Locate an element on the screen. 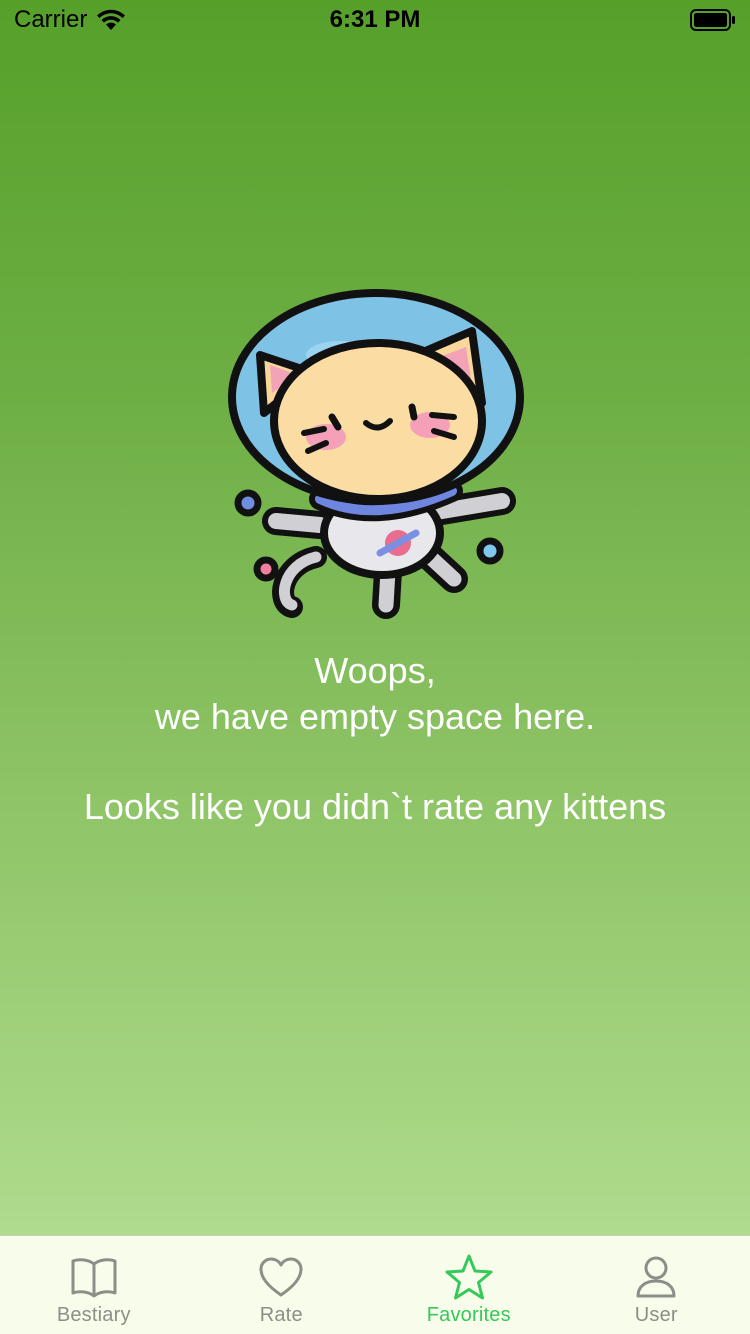 This screenshot has width=750, height=1334. status-time: 6:31 PM is located at coordinates (375, 19).